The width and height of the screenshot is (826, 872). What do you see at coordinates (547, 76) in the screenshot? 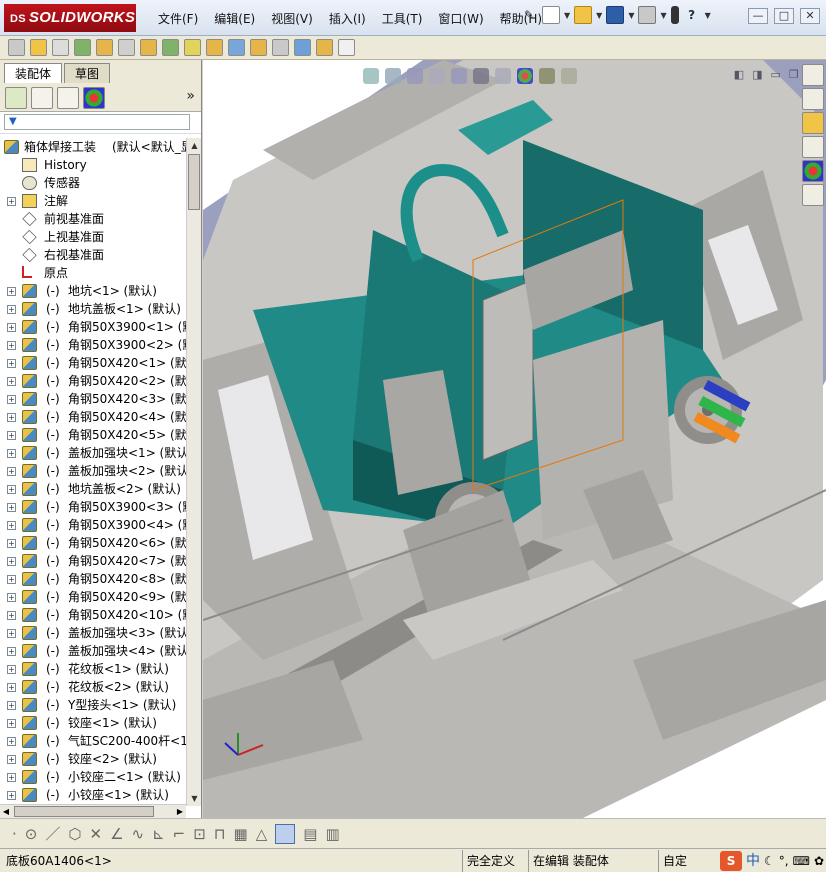
I see `apply-scene-icon` at bounding box center [547, 76].